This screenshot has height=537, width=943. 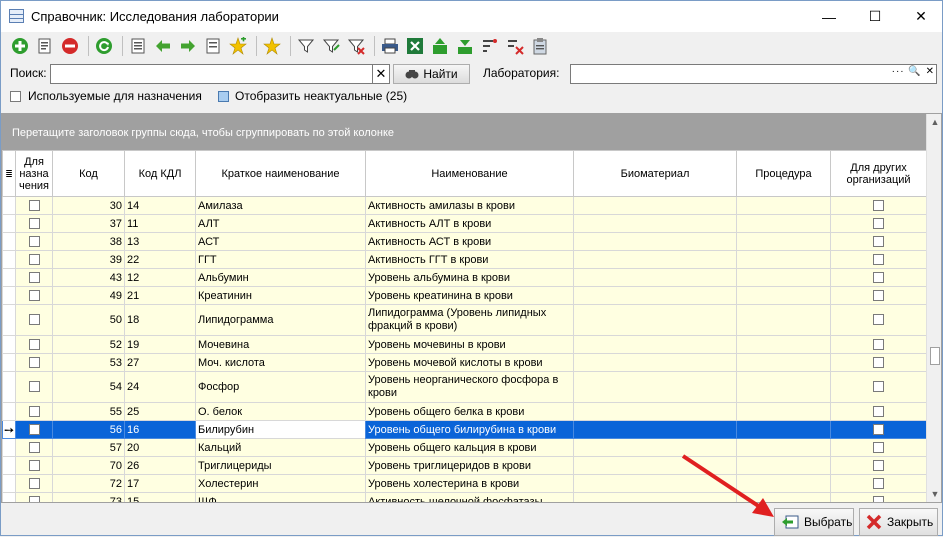 What do you see at coordinates (469, 173) in the screenshot?
I see `column-header-name: Наименование` at bounding box center [469, 173].